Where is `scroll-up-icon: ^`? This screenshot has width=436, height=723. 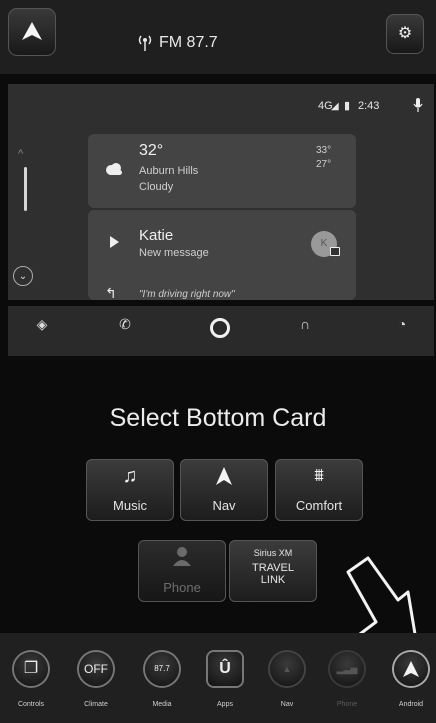 scroll-up-icon: ^ is located at coordinates (20, 154).